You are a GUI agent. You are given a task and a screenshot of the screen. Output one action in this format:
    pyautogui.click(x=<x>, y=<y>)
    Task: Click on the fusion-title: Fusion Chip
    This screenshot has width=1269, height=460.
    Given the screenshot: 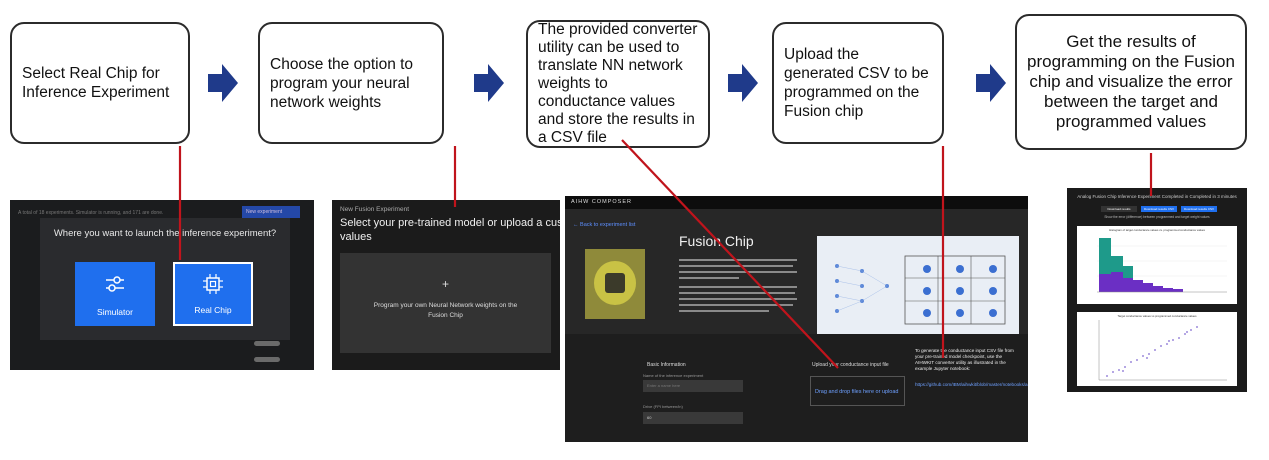 What is the action you would take?
    pyautogui.click(x=716, y=241)
    